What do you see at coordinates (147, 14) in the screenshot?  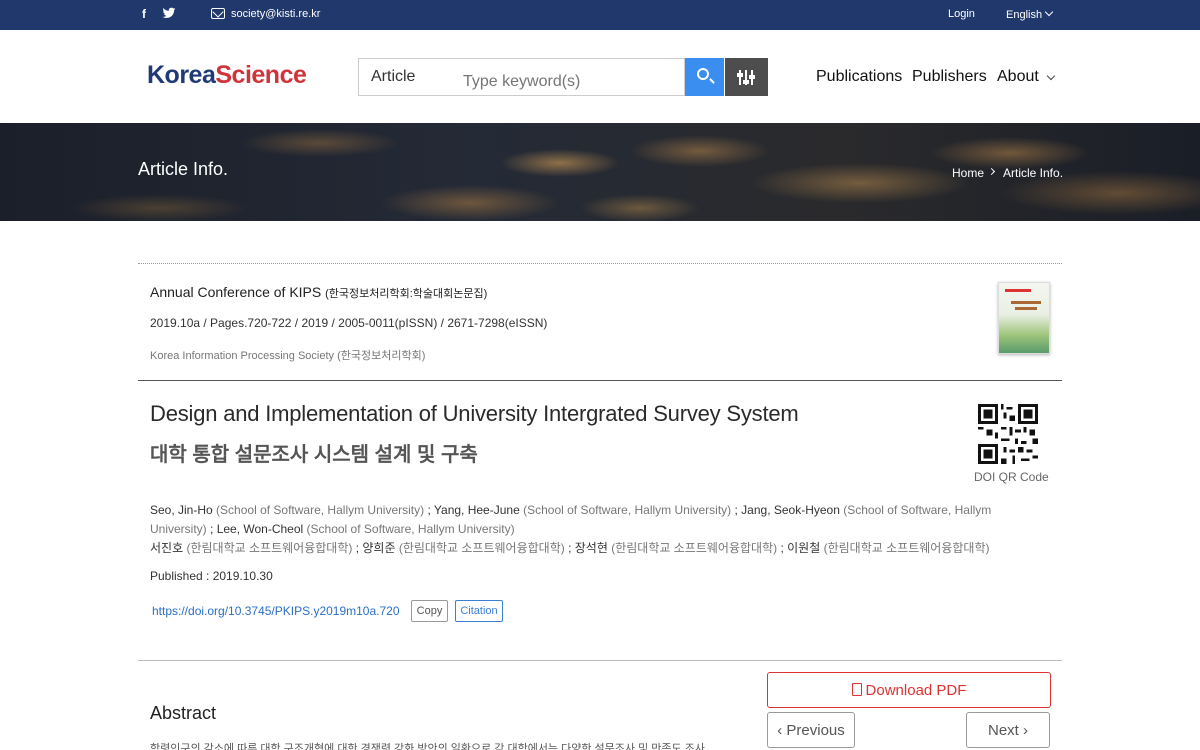 I see `facebook-icon: f` at bounding box center [147, 14].